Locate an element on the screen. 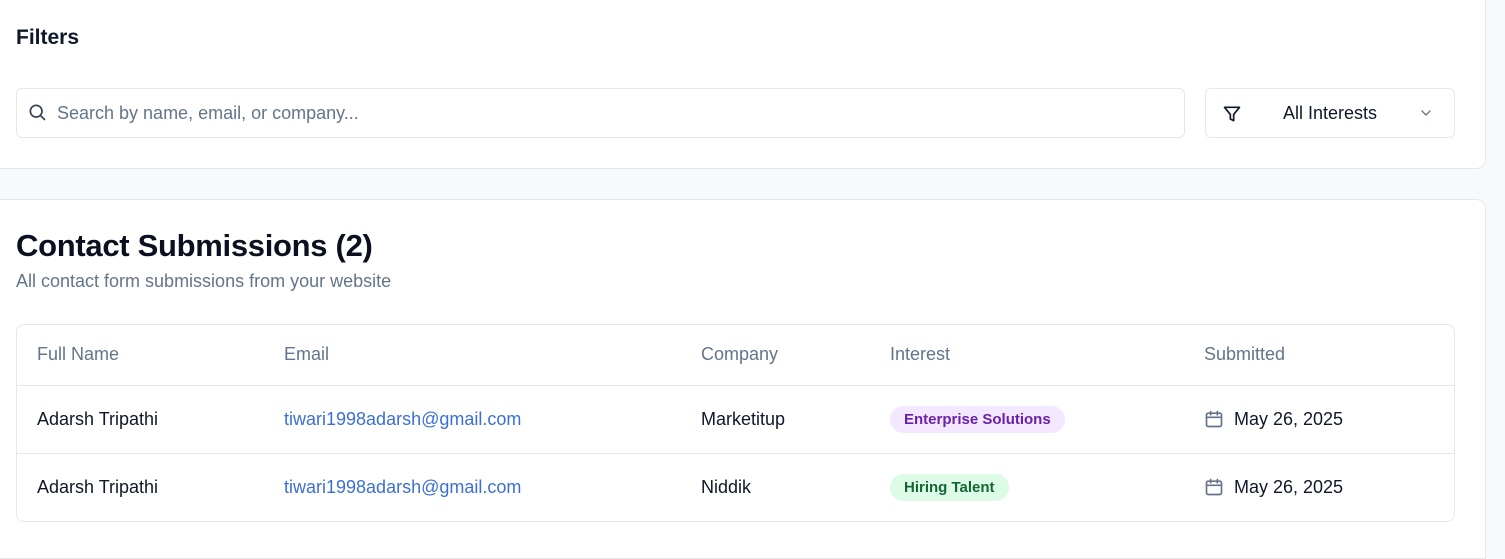 The height and width of the screenshot is (559, 1505). cell-interest: Hiring Talent is located at coordinates (1027, 486).